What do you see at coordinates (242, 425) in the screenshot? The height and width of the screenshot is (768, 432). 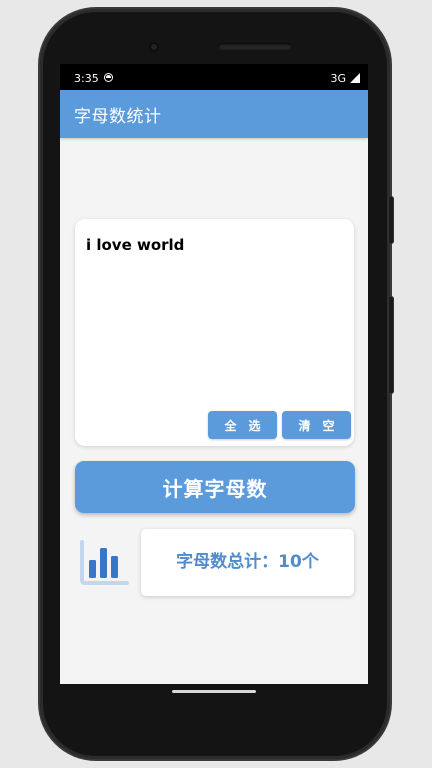 I see `select-all-button: 全选` at bounding box center [242, 425].